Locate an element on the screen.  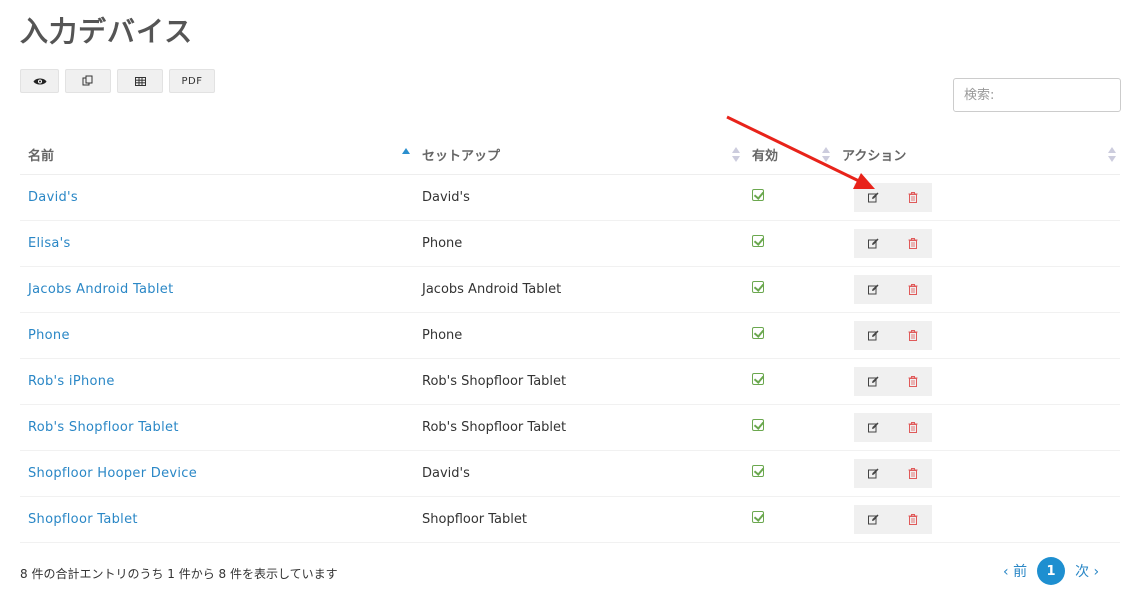
table-icon is located at coordinates (140, 81).